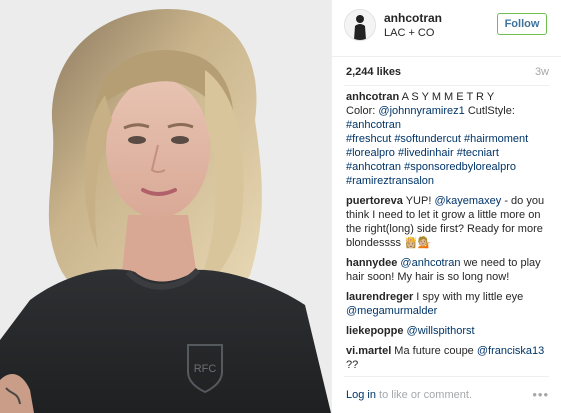 This screenshot has width=561, height=413. Describe the element at coordinates (205, 369) in the screenshot. I see `shirt-logo-text: RFC` at that location.